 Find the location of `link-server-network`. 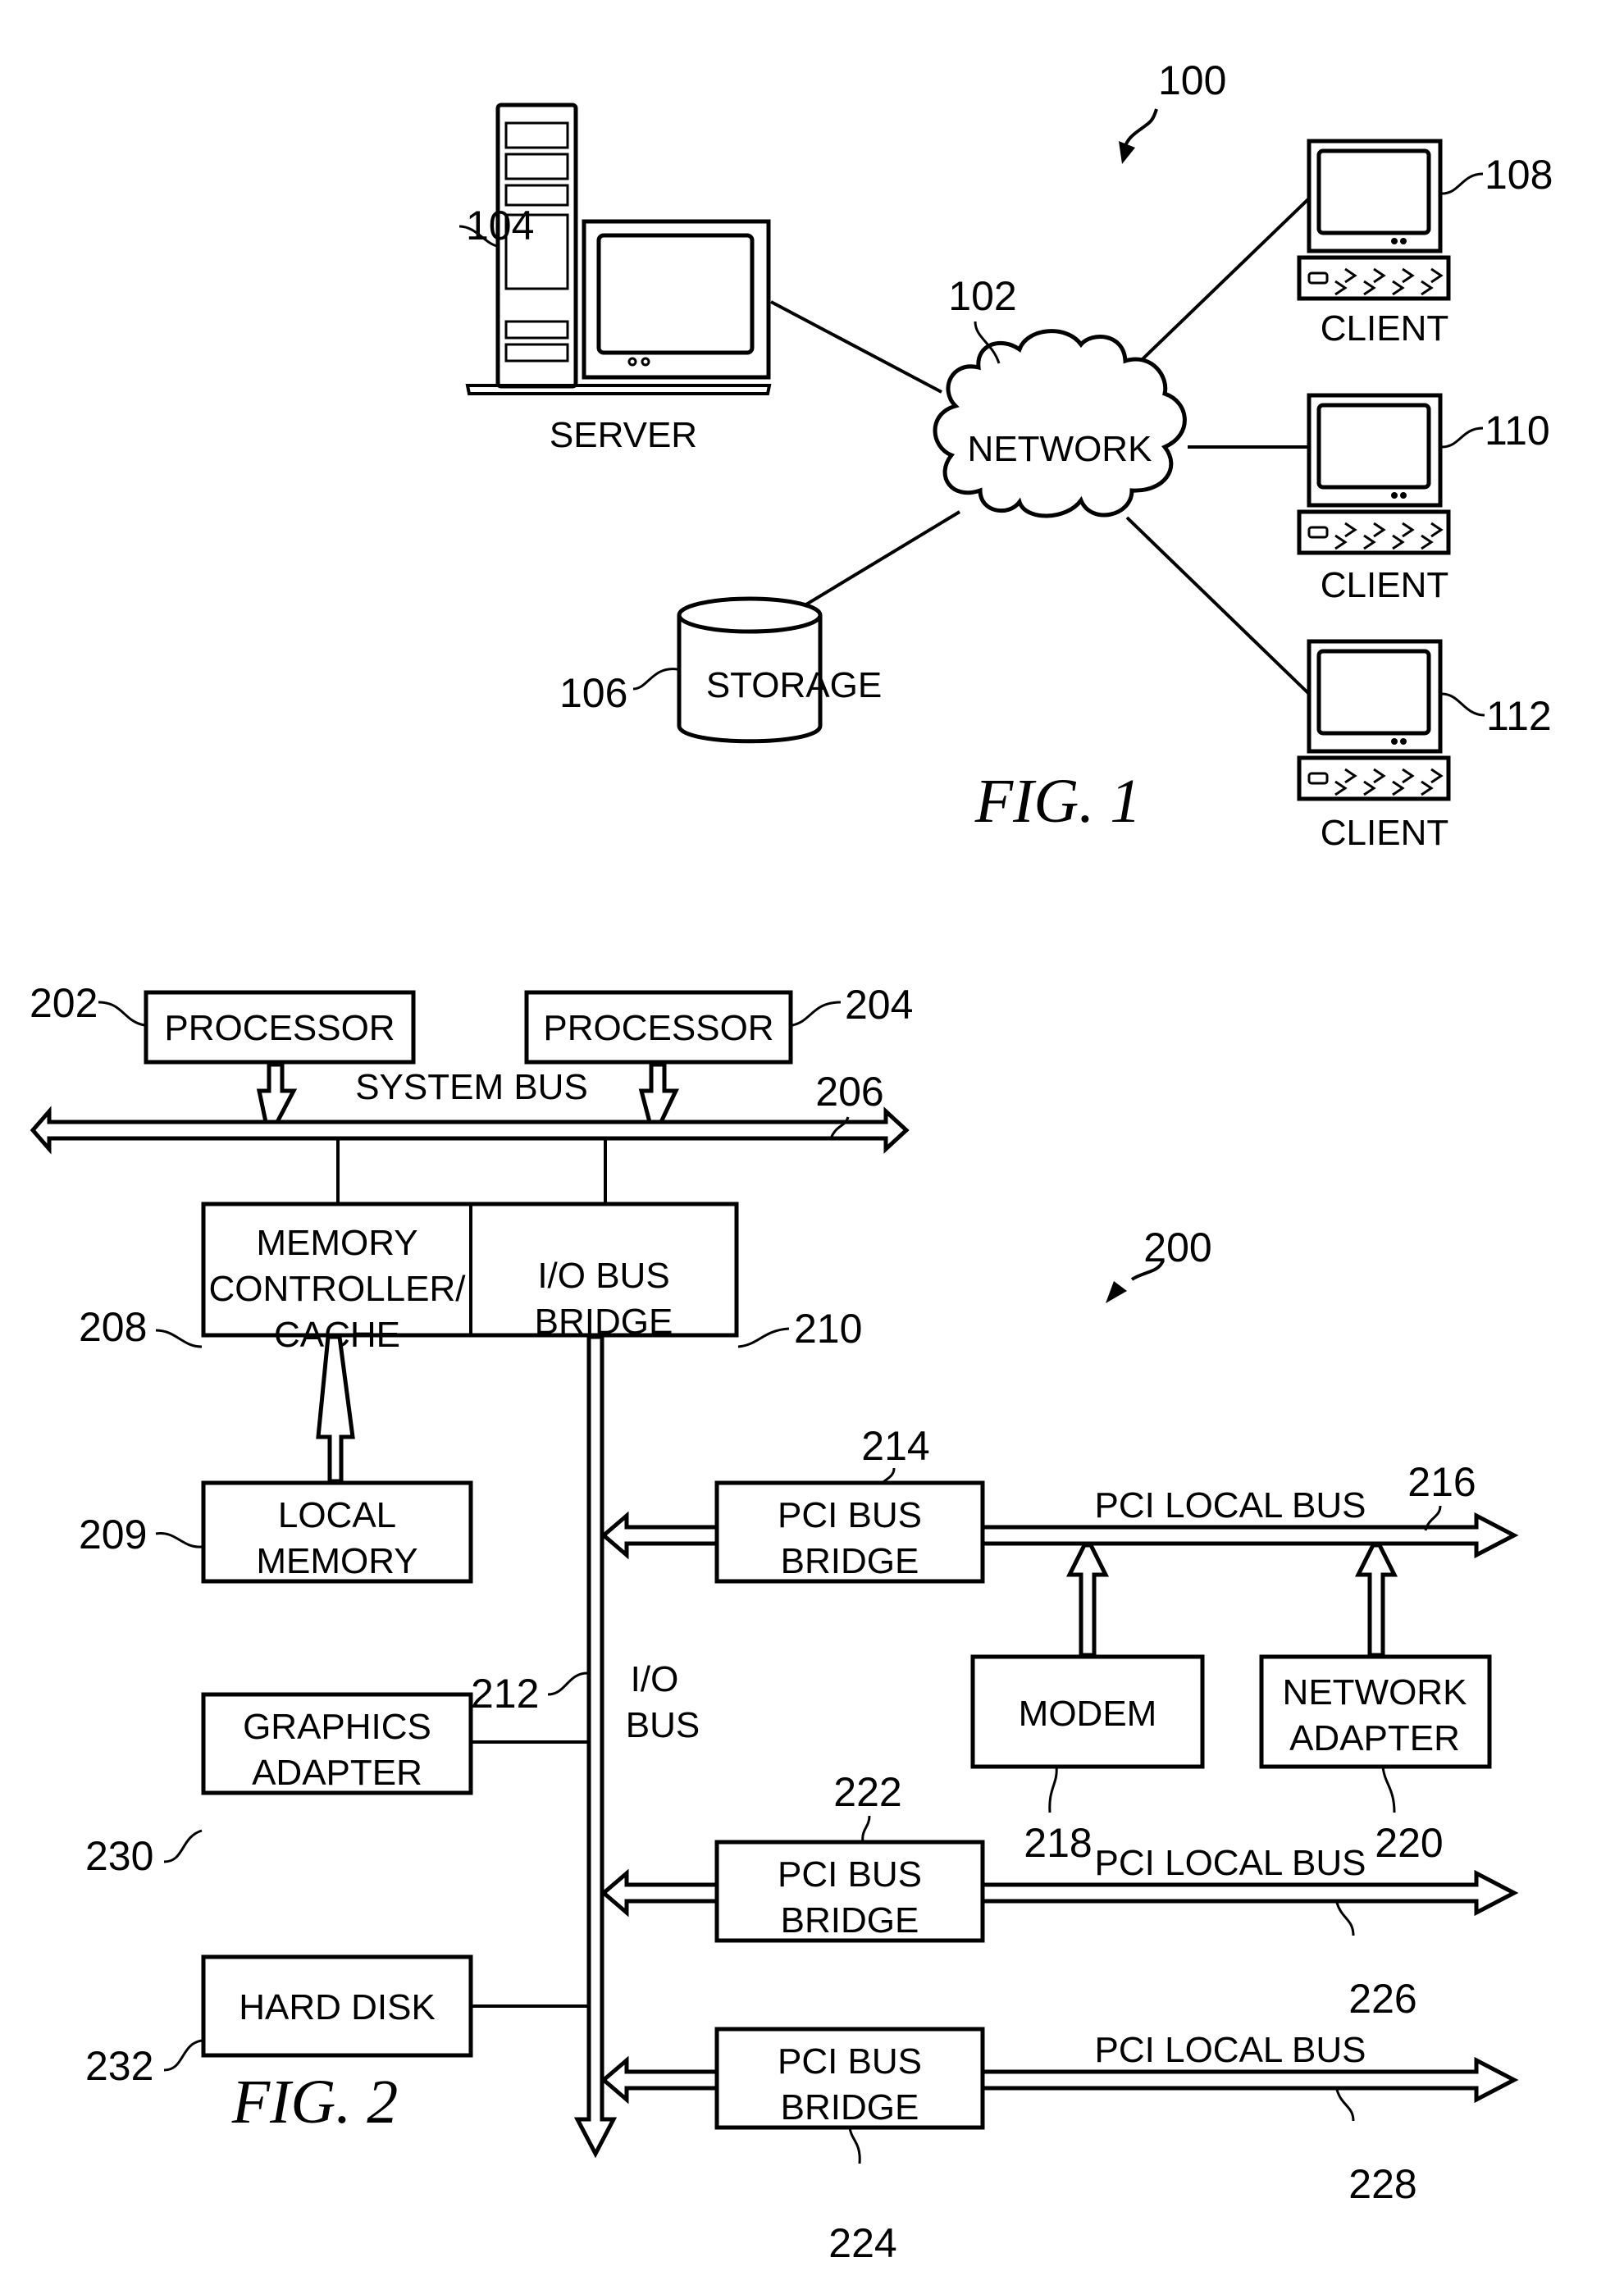

link-server-network is located at coordinates (856, 347).